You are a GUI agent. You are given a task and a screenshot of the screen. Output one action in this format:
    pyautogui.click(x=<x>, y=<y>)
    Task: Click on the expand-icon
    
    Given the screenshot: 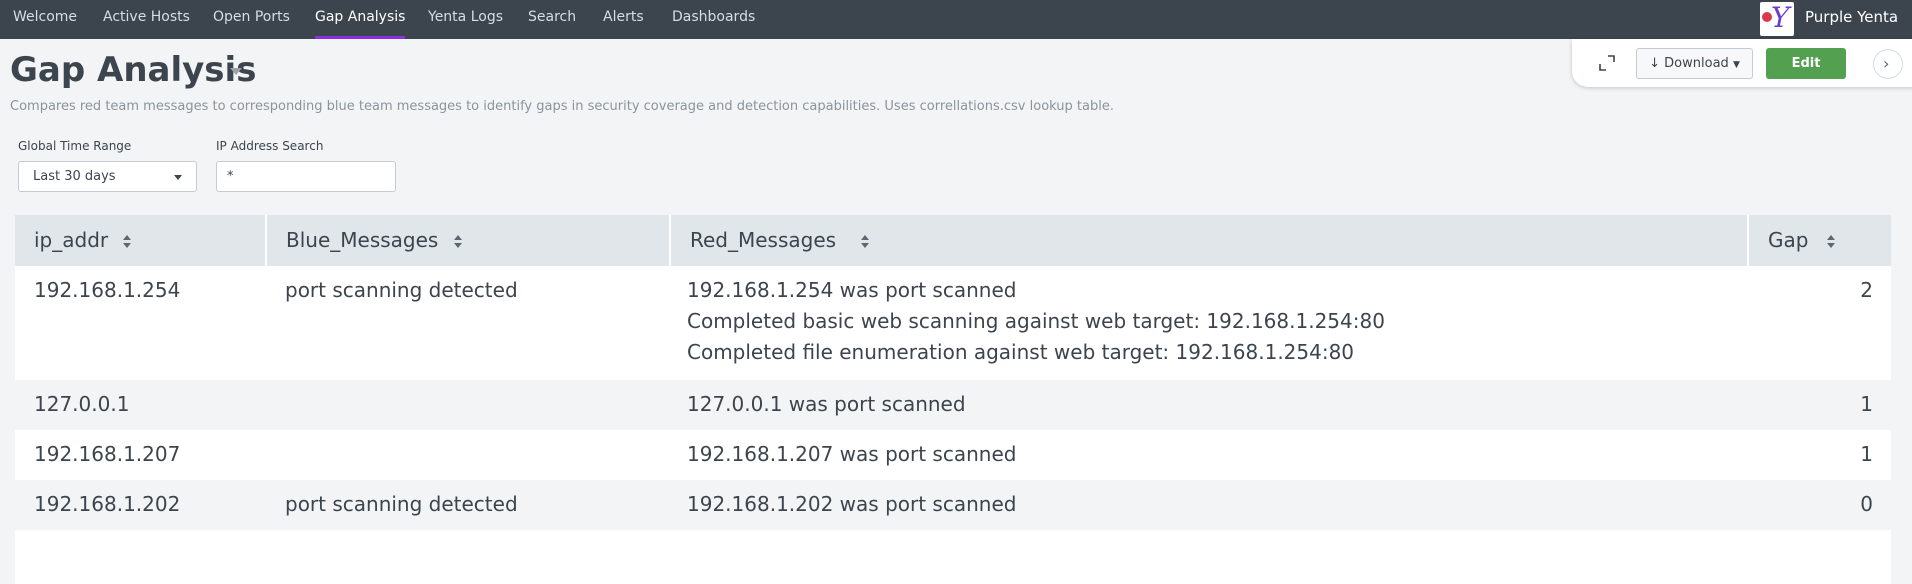 What is the action you would take?
    pyautogui.click(x=1607, y=63)
    